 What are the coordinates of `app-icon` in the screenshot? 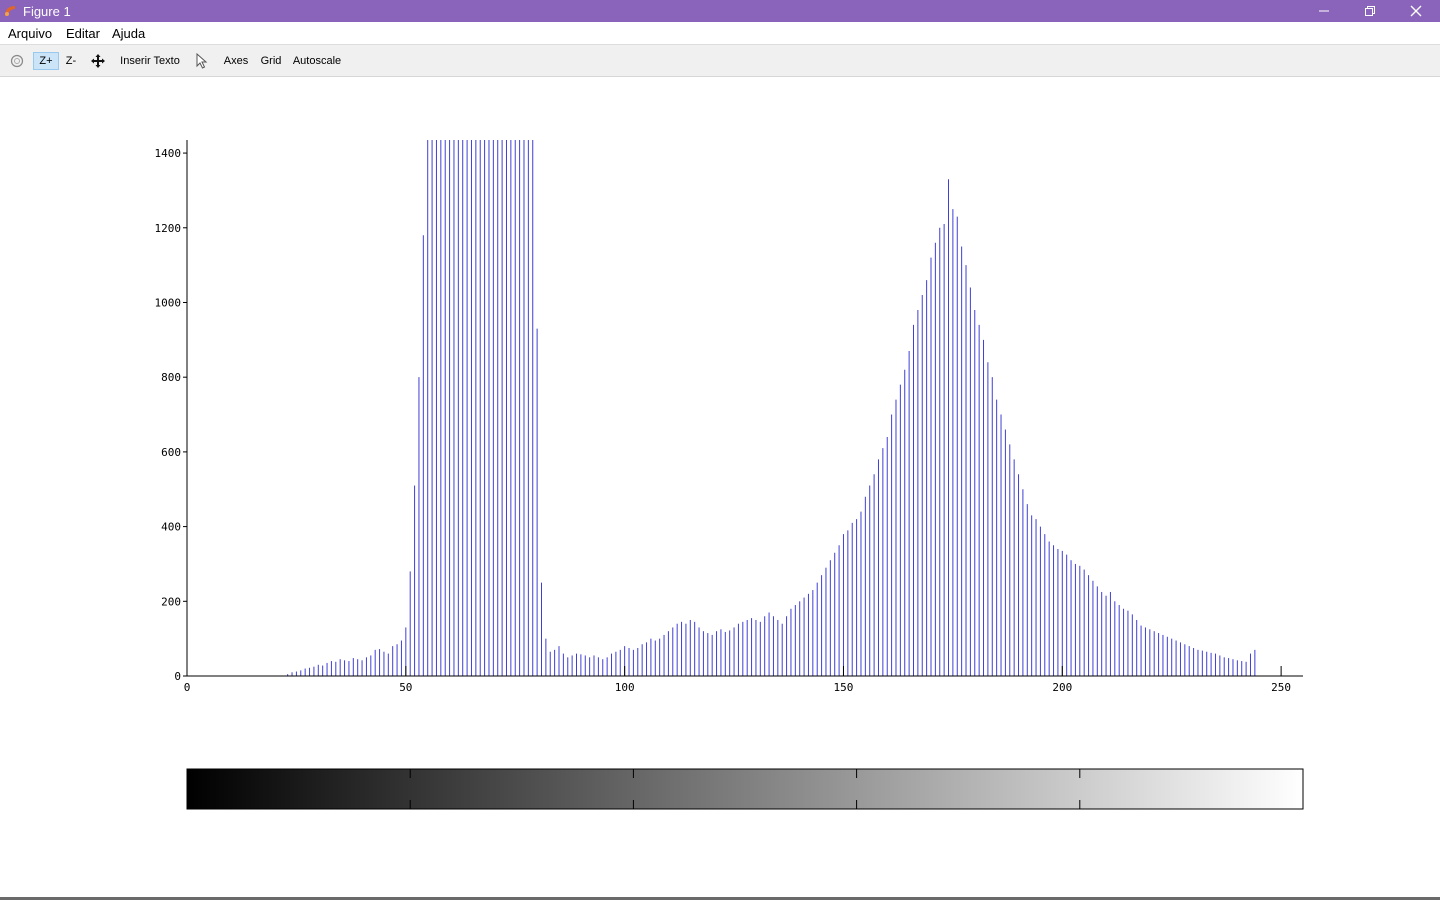 It's located at (10, 11).